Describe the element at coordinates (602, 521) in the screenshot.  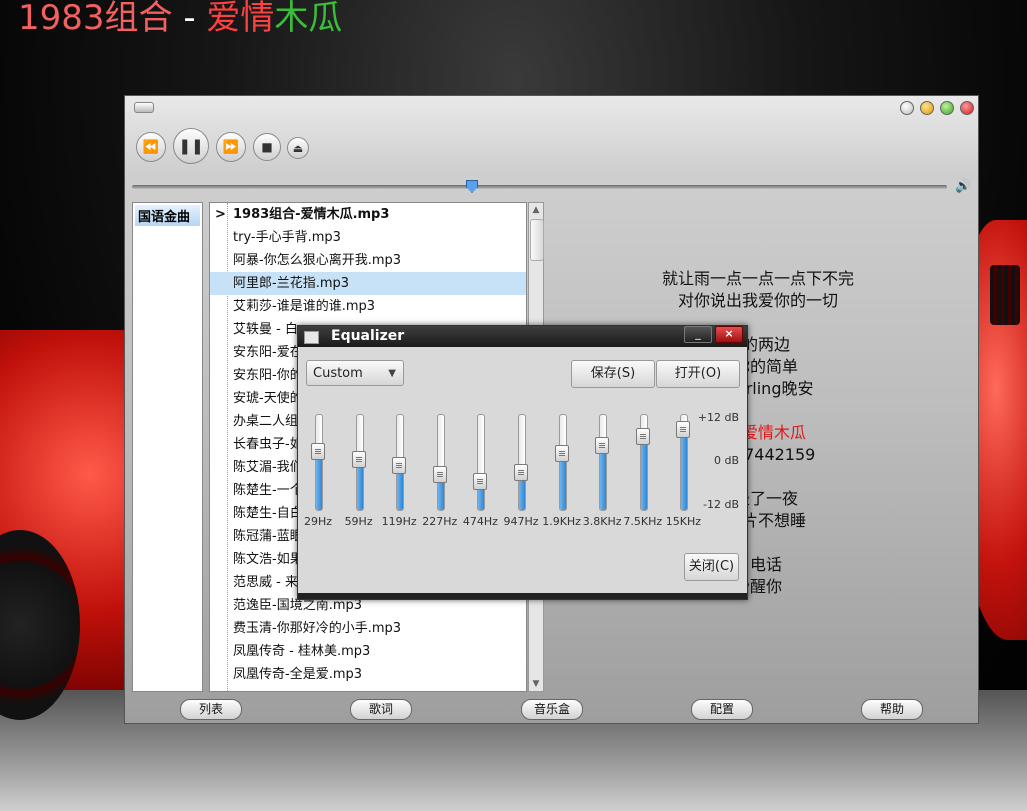
I see `eq-band-label: 3.8KHz` at that location.